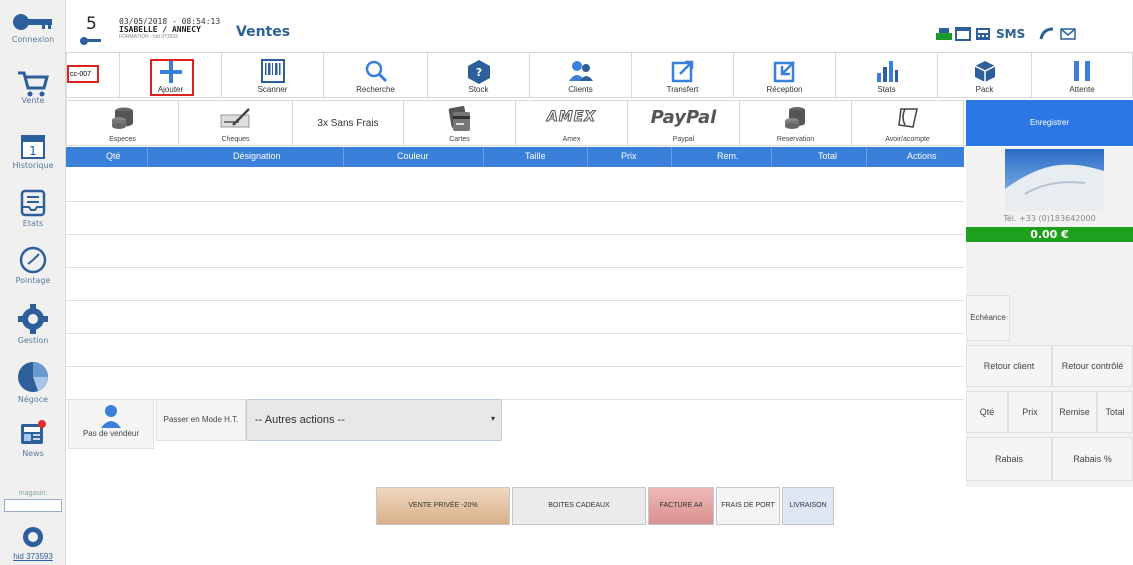 This screenshot has width=1133, height=565. I want to click on scanner-button: Scanner, so click(273, 75).